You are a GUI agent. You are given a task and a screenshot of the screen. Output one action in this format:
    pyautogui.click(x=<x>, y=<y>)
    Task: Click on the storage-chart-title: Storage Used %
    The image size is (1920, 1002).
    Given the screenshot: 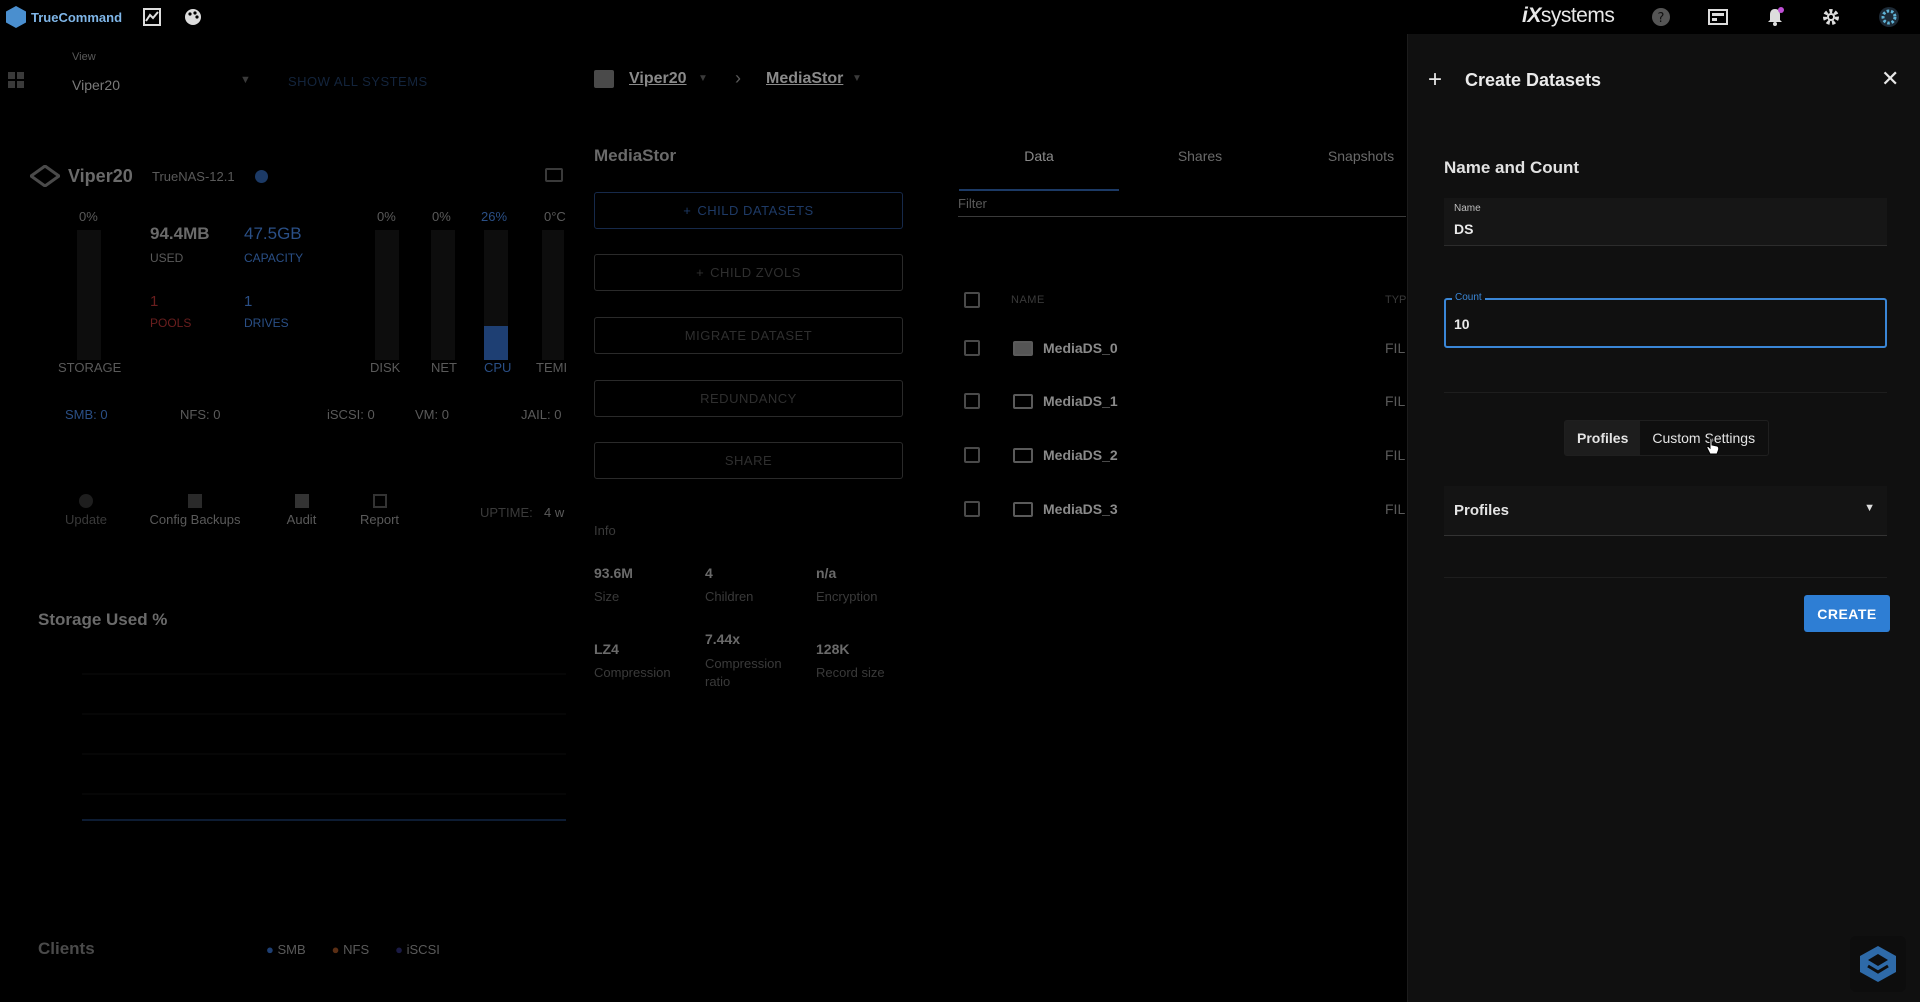 What is the action you would take?
    pyautogui.click(x=103, y=619)
    